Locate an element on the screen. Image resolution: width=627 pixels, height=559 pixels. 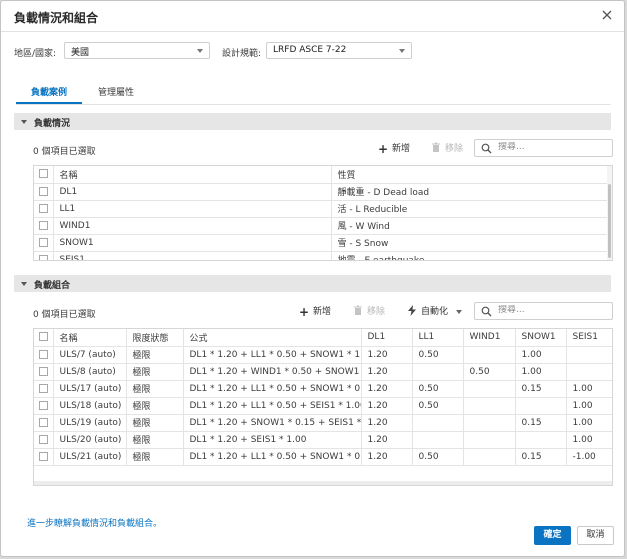
table-cell: 極限 is located at coordinates (155, 440).